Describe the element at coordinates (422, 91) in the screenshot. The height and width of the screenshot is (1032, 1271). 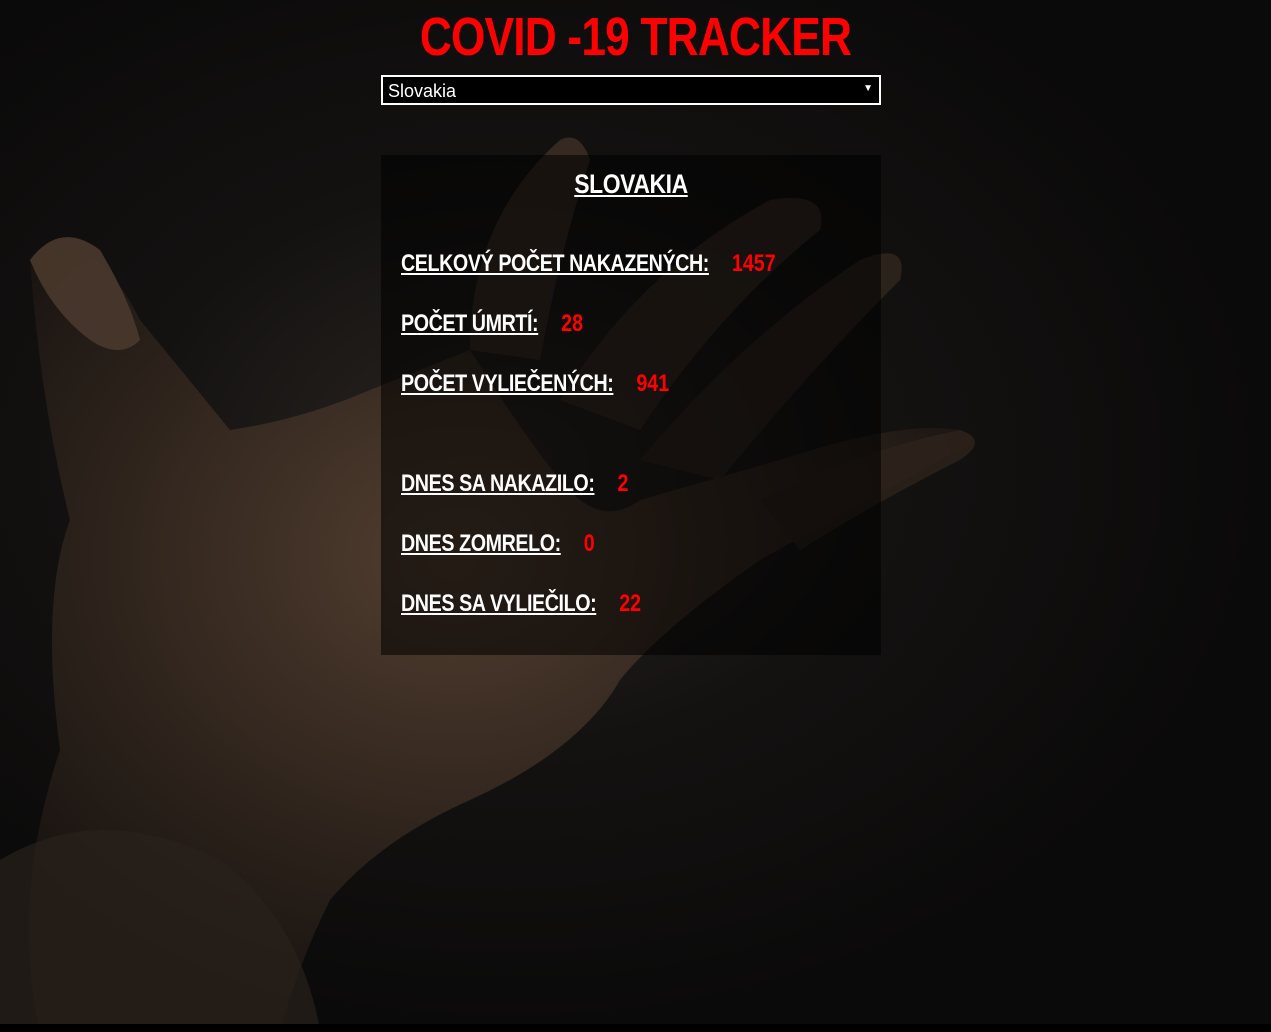
I see `country-select-value: Slovakia` at that location.